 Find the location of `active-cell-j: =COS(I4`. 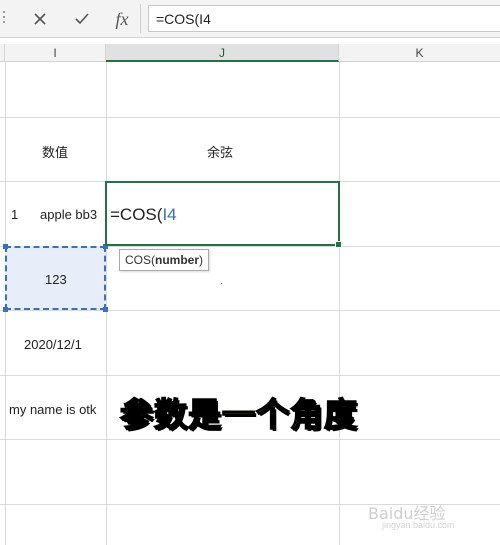

active-cell-j: =COS(I4 is located at coordinates (223, 214).